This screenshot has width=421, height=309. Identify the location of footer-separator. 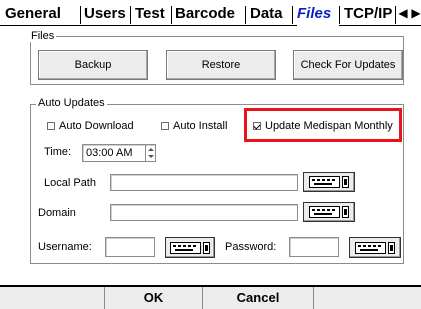
(313, 298).